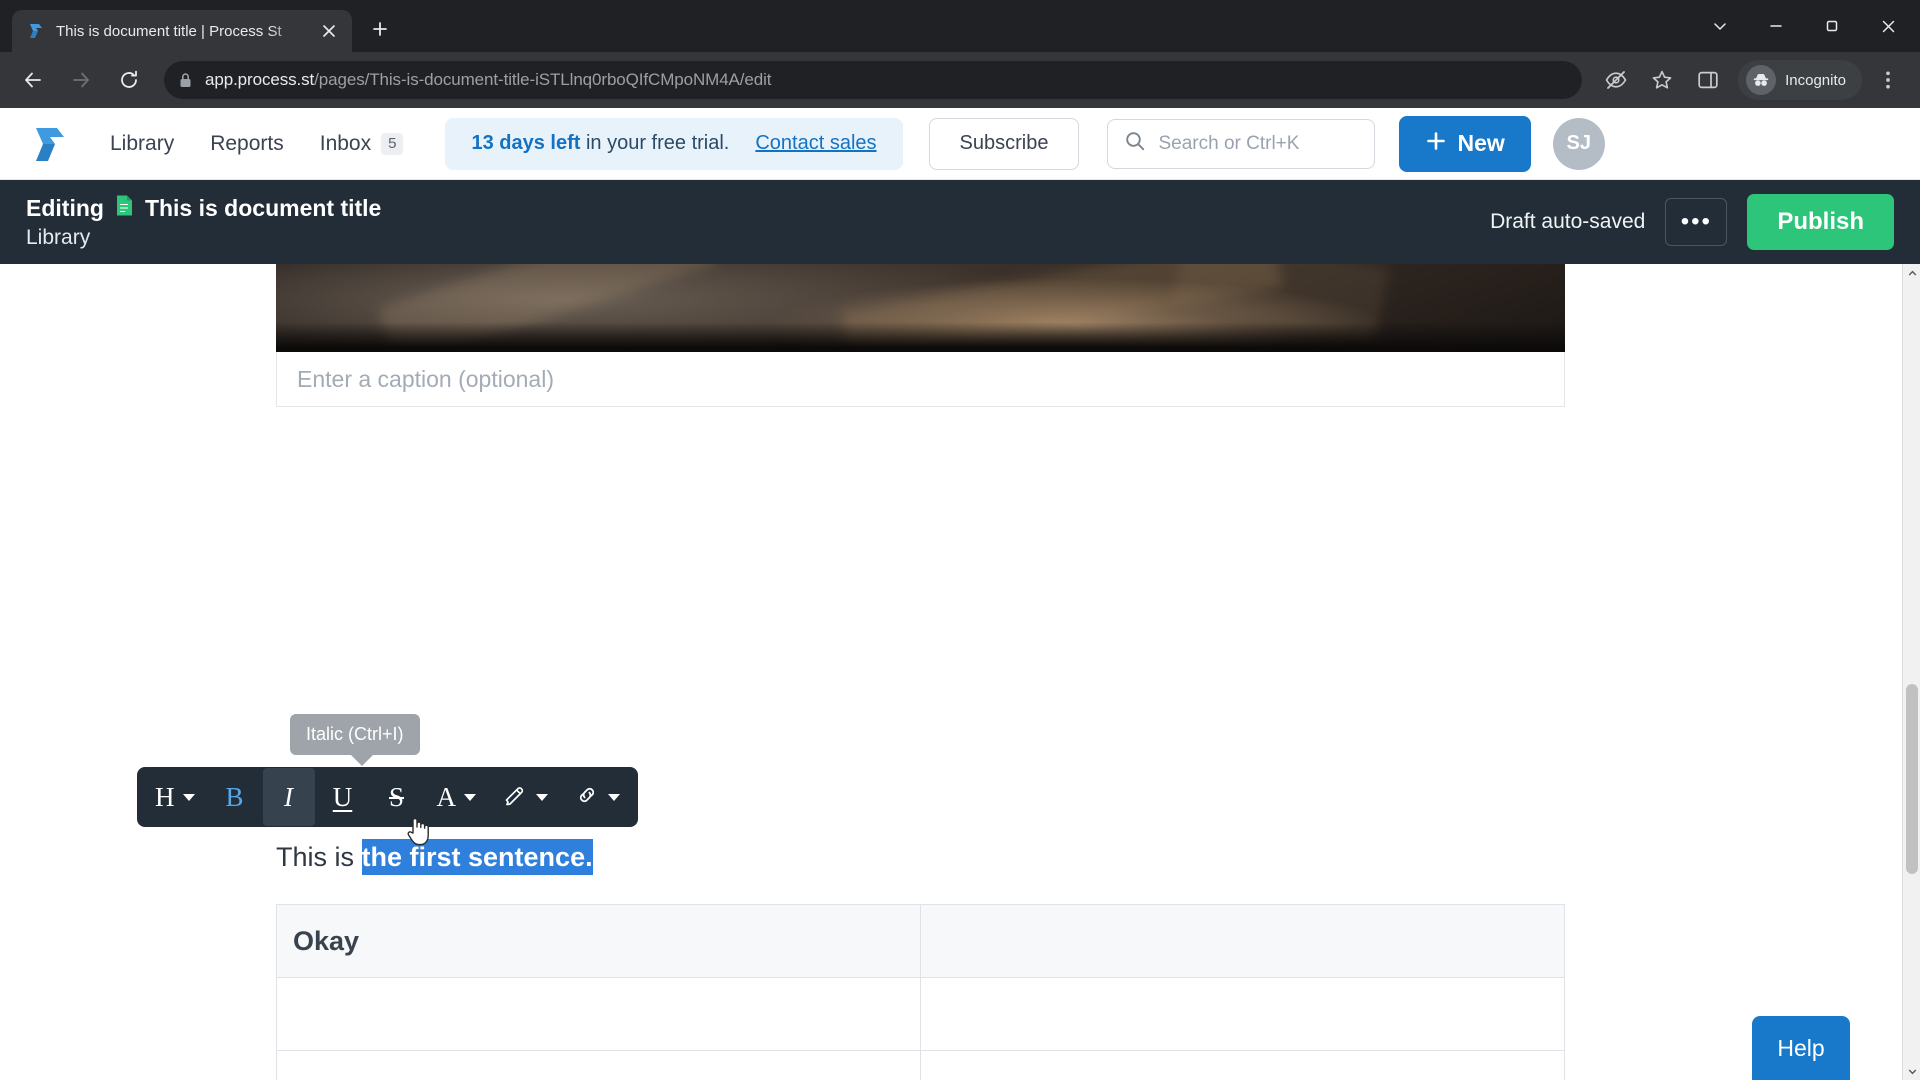 Image resolution: width=1920 pixels, height=1080 pixels. I want to click on close-icon, so click(329, 31).